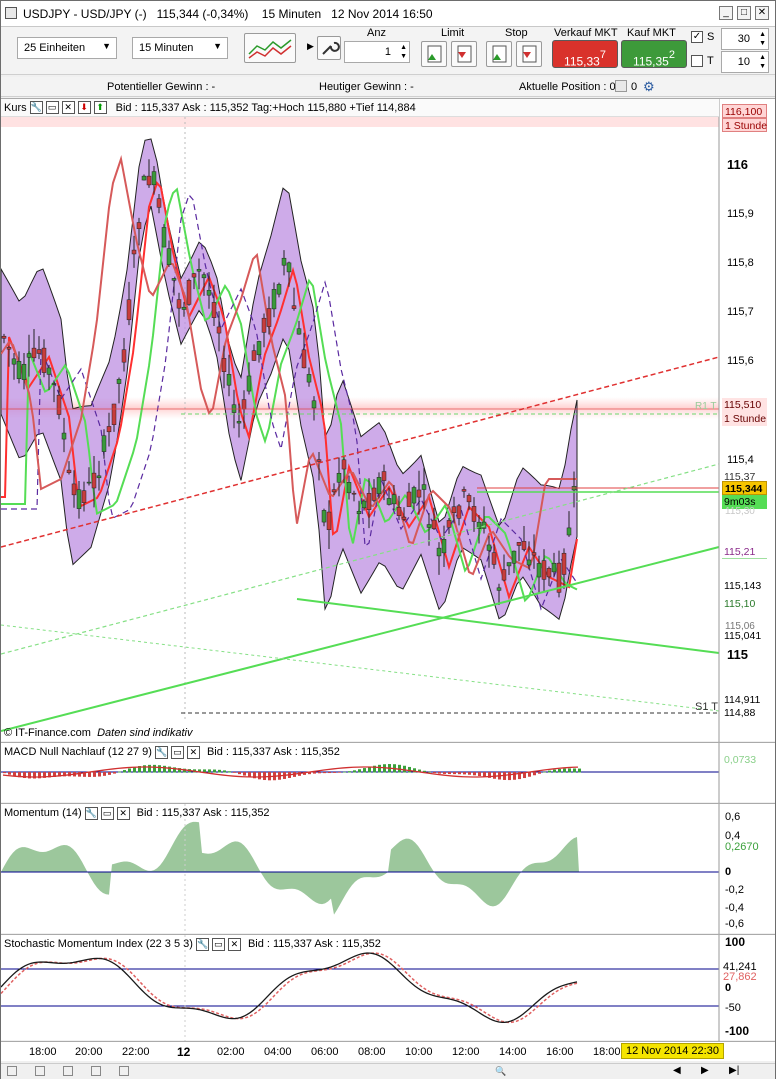 The height and width of the screenshot is (1079, 776). Describe the element at coordinates (728, 988) in the screenshot. I see `stoch-axis-label: 0` at that location.